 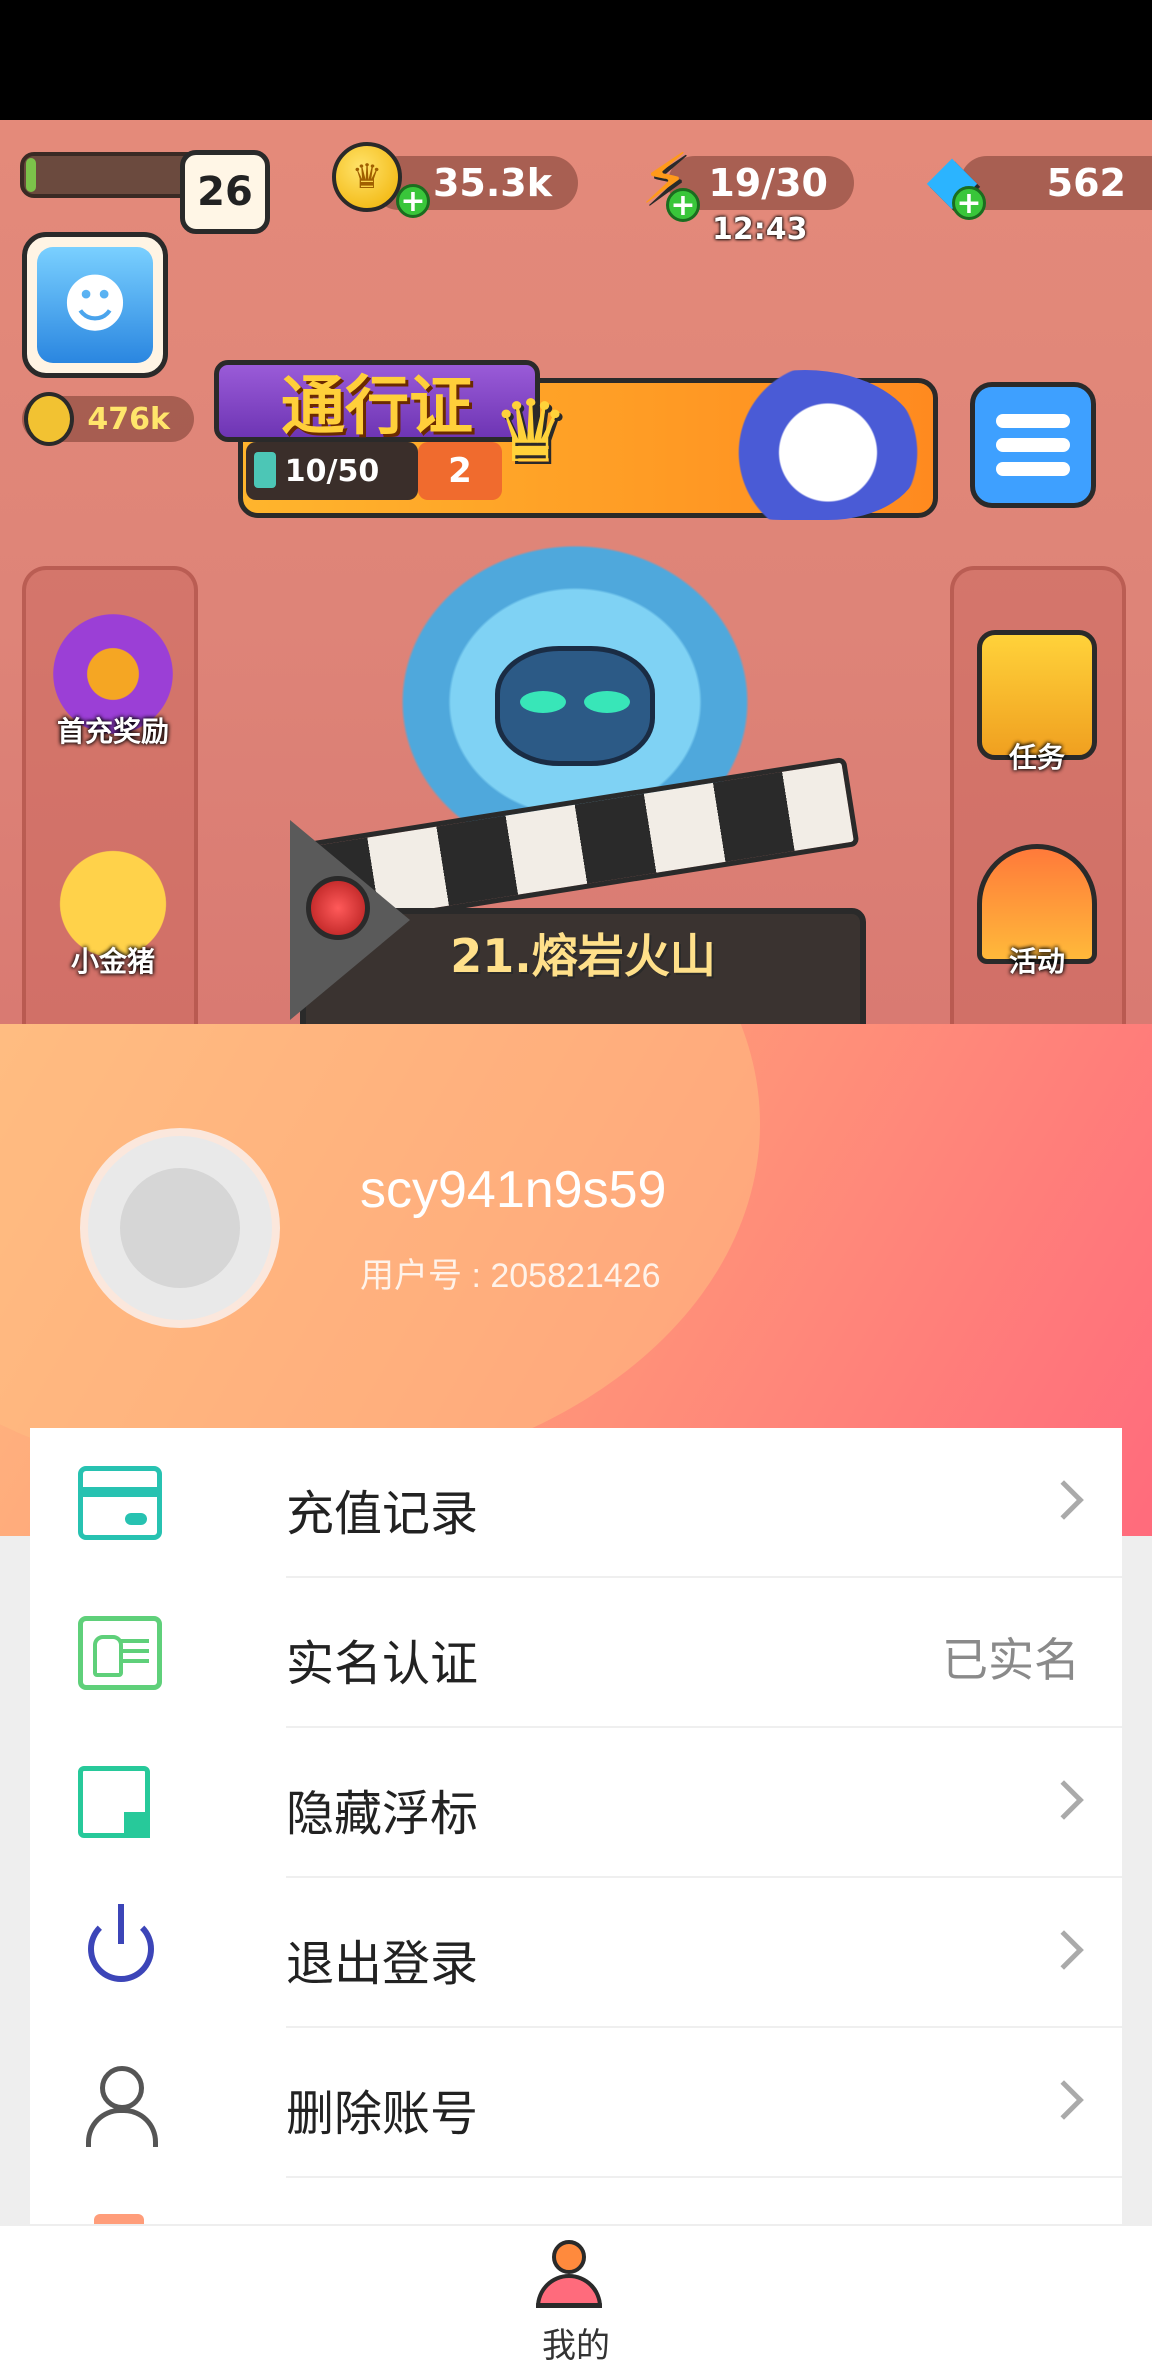 What do you see at coordinates (1086, 183) in the screenshot?
I see `gems-value: 562` at bounding box center [1086, 183].